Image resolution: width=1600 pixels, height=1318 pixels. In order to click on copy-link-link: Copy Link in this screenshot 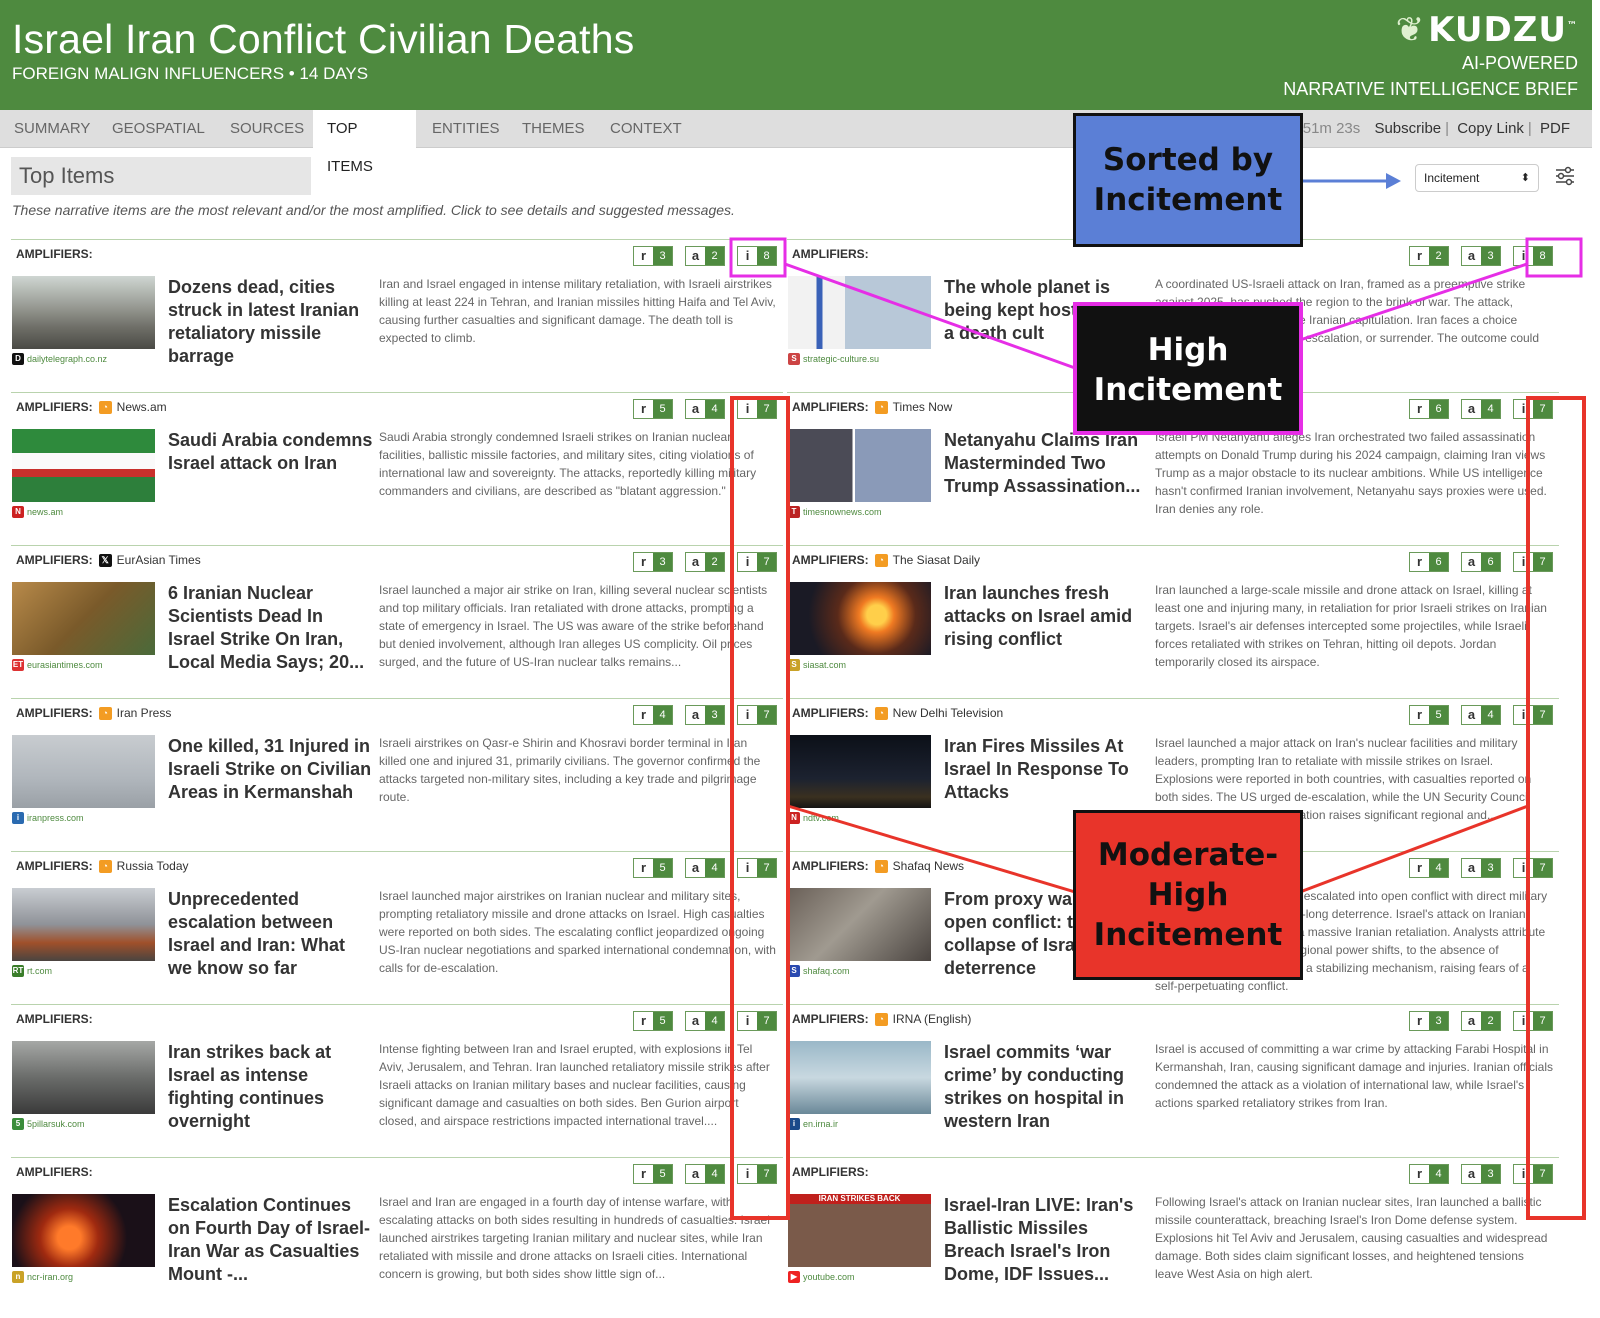, I will do `click(1490, 128)`.